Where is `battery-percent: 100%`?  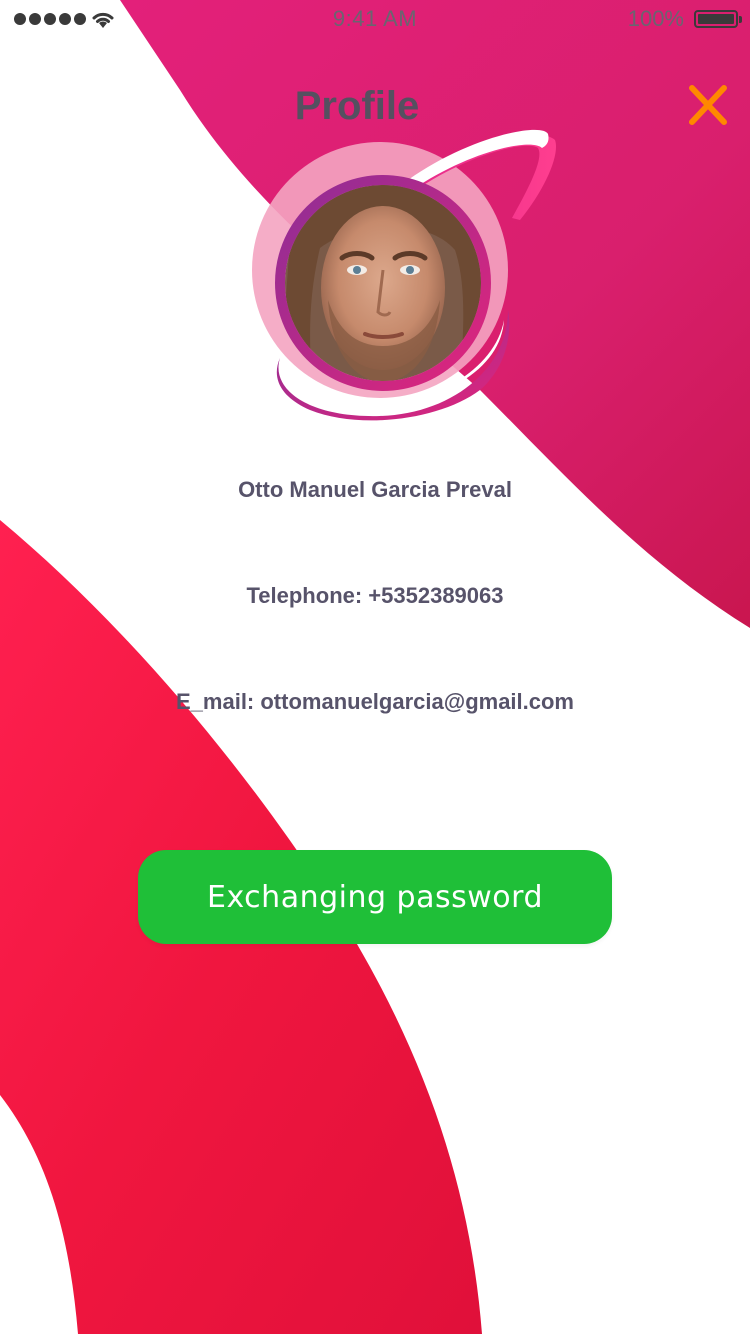
battery-percent: 100% is located at coordinates (655, 18).